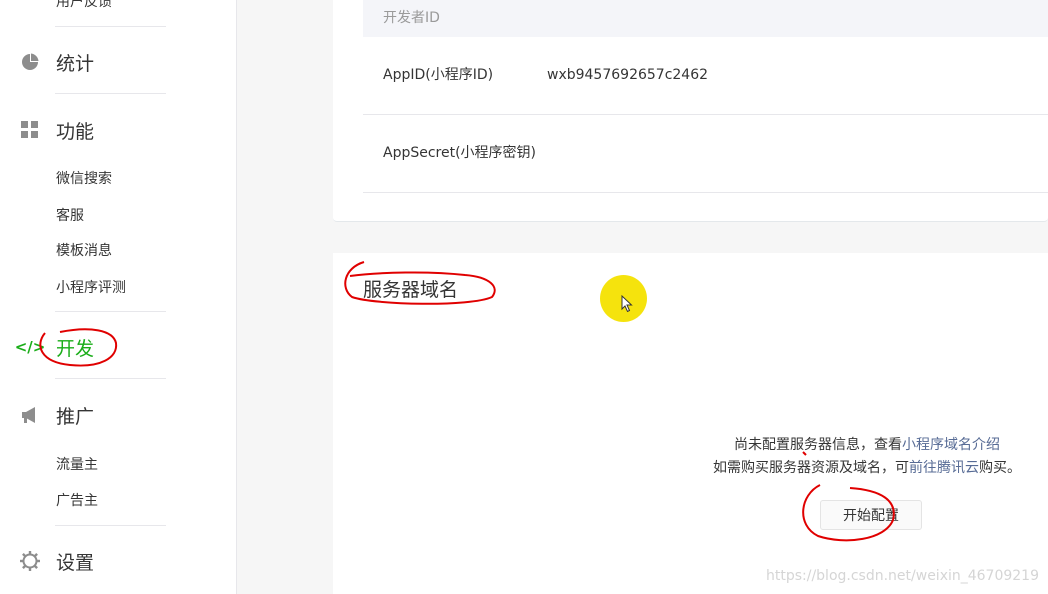 The image size is (1048, 594). I want to click on tencent-cloud-link: 前往腾讯云, so click(944, 468).